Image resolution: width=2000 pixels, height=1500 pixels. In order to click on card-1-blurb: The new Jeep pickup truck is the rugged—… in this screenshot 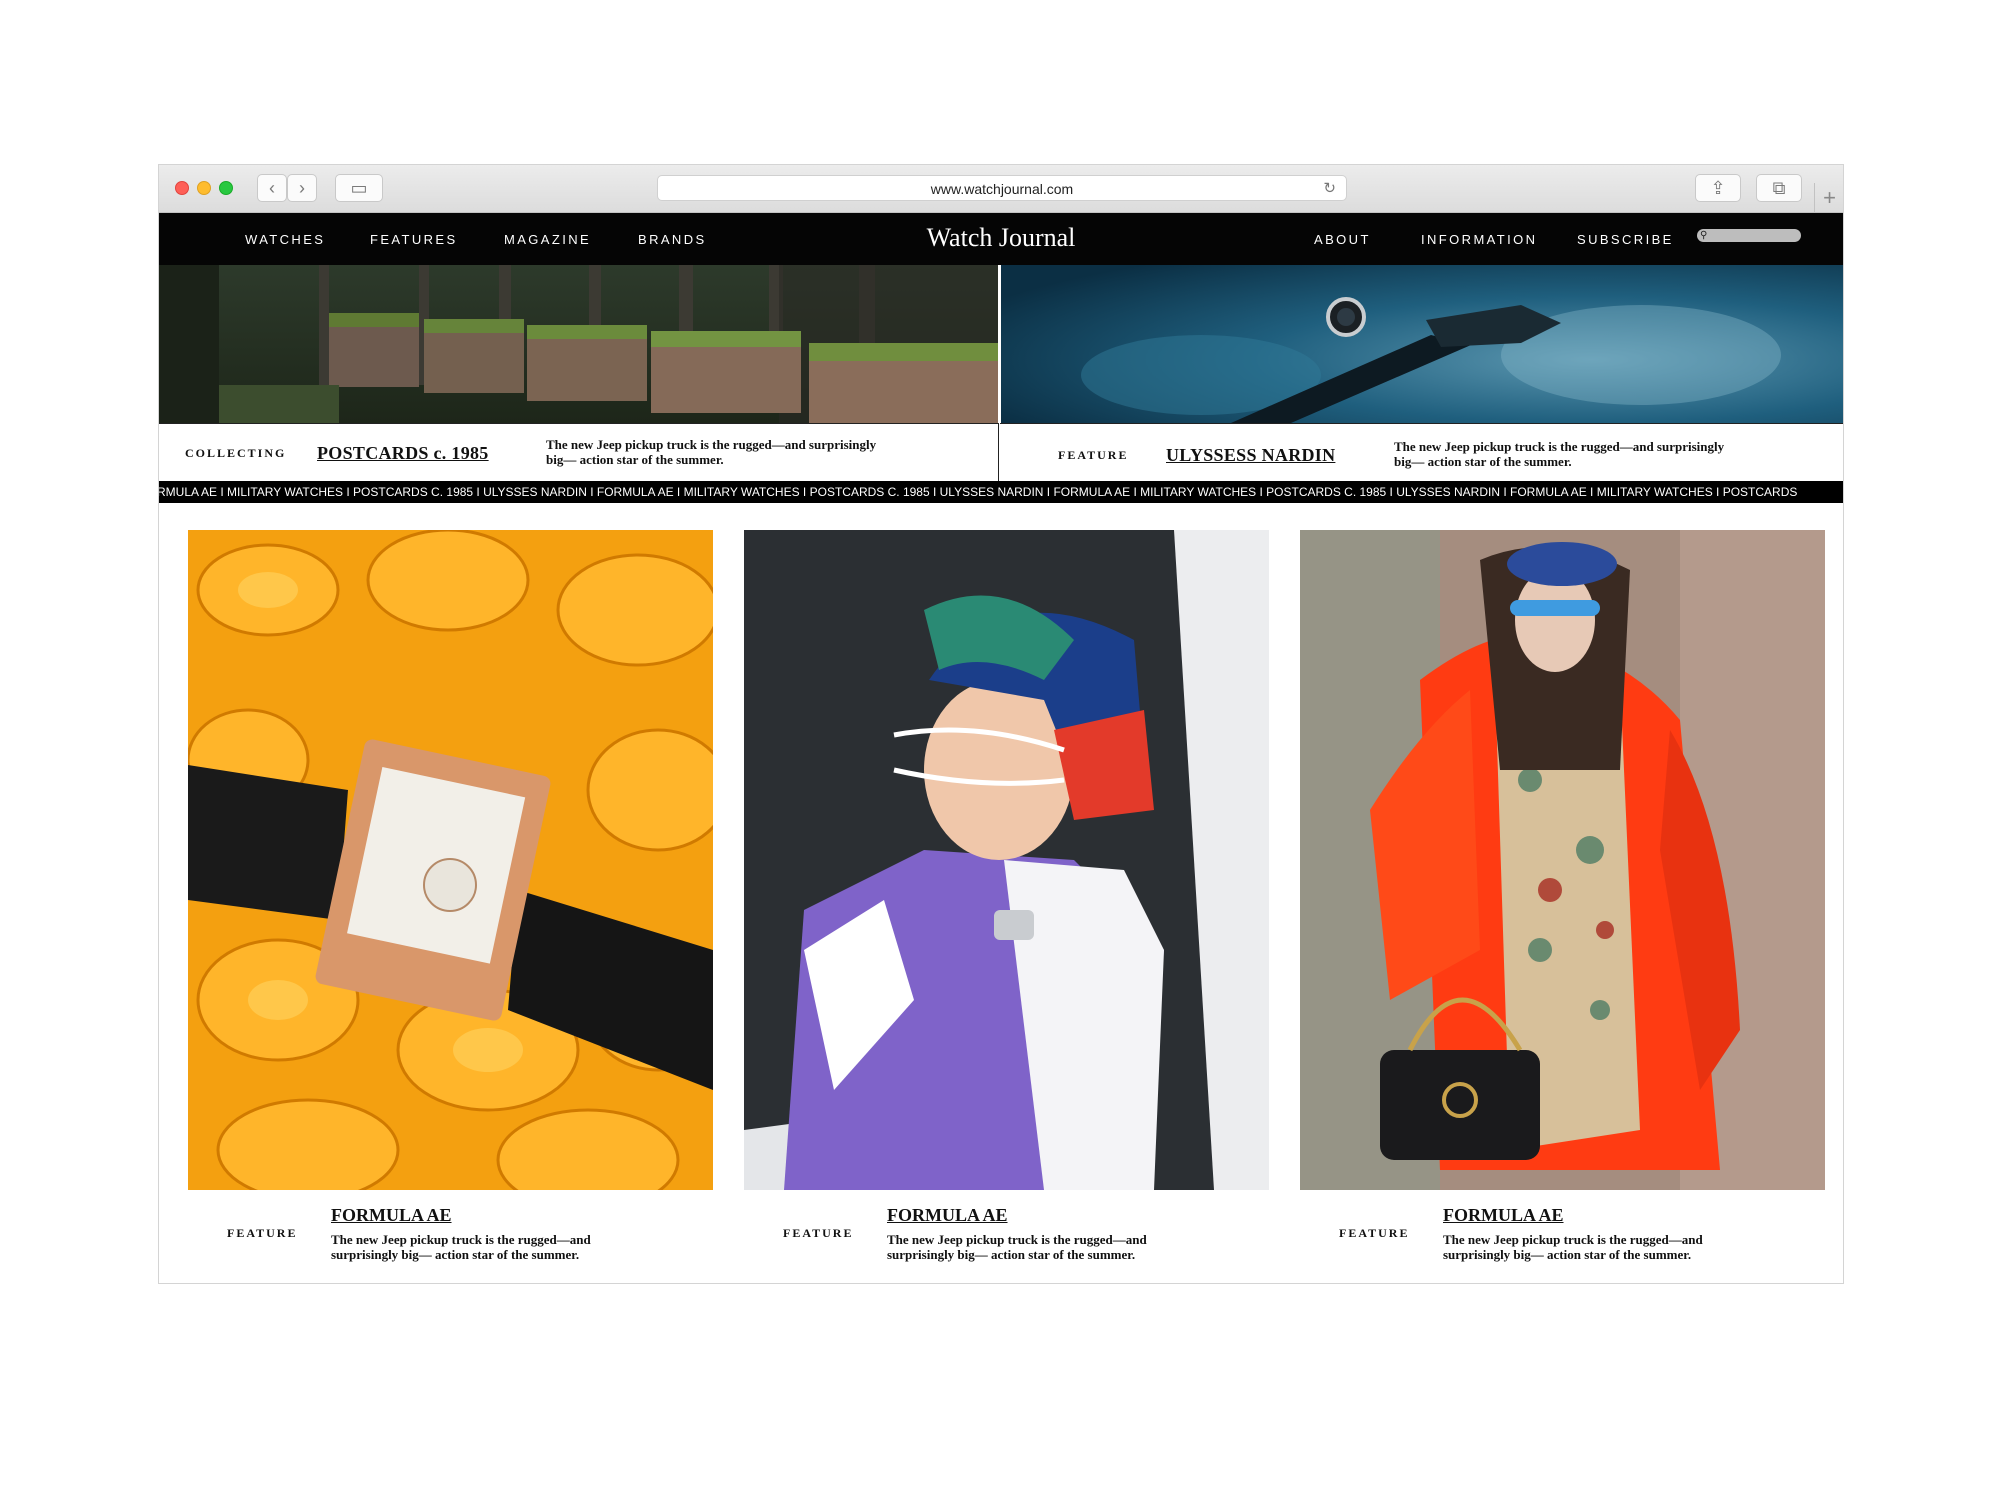, I will do `click(491, 1247)`.